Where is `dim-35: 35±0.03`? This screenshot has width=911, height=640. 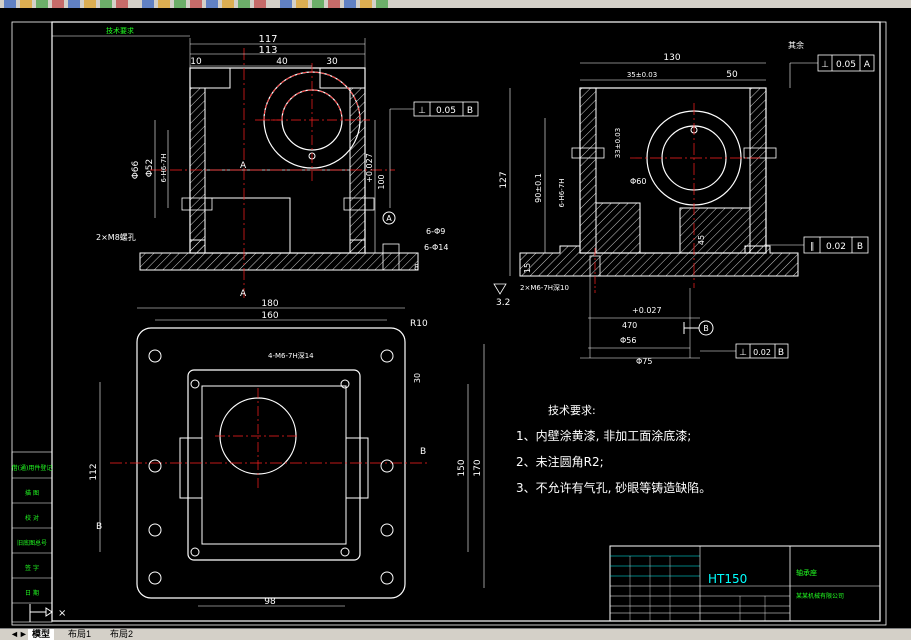 dim-35: 35±0.03 is located at coordinates (642, 75).